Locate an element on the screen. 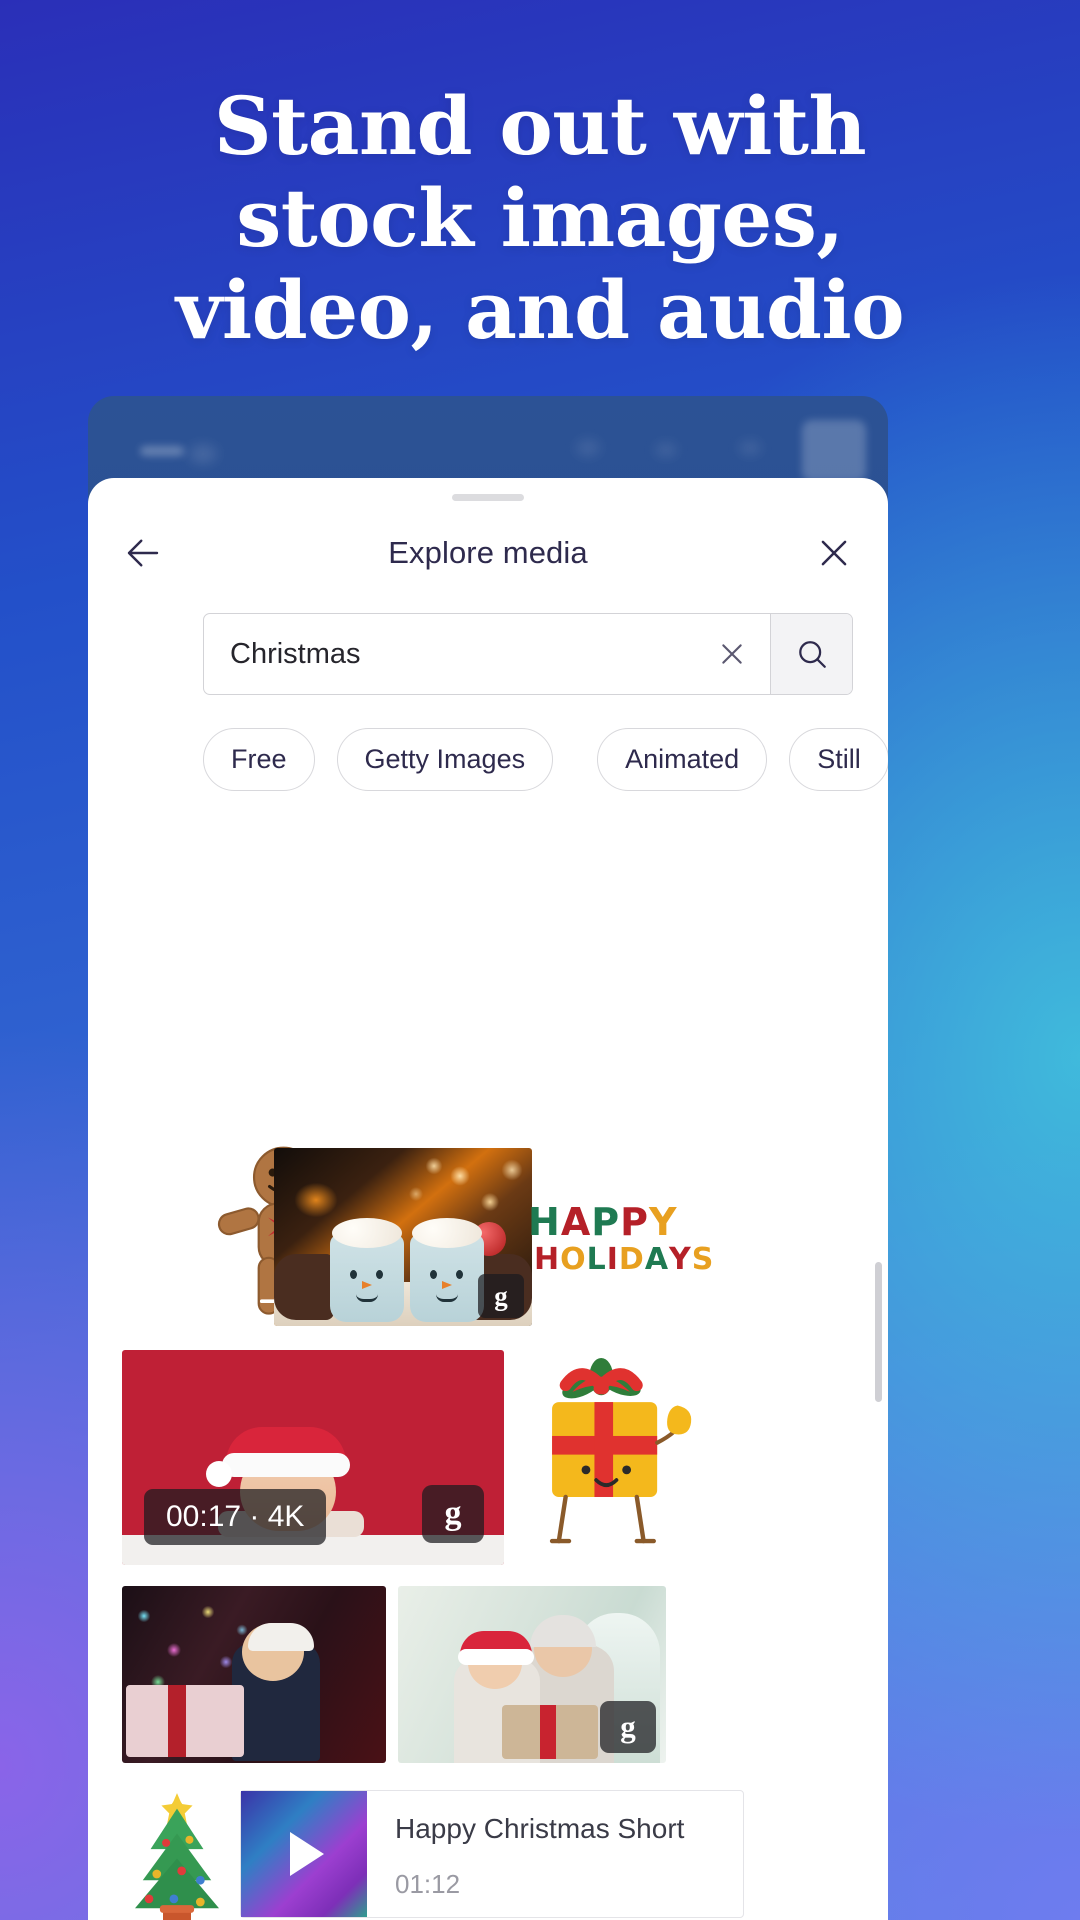 The height and width of the screenshot is (1920, 1080). close-button is located at coordinates (834, 553).